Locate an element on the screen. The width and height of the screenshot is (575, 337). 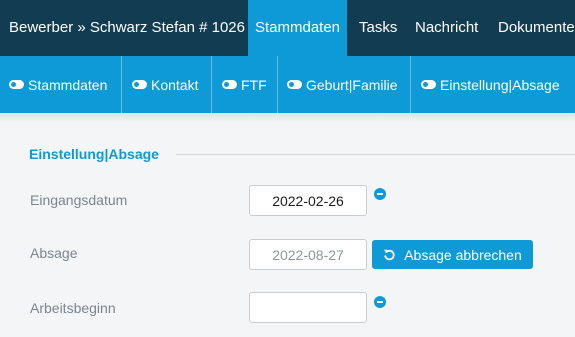
field-label-eingangsdatum: Eingangsdatum is located at coordinates (79, 200).